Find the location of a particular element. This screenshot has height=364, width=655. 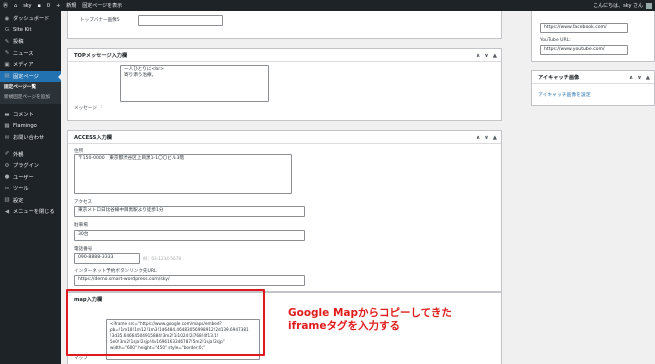

sidebar-item: ▦ Flamingo is located at coordinates (30, 127).